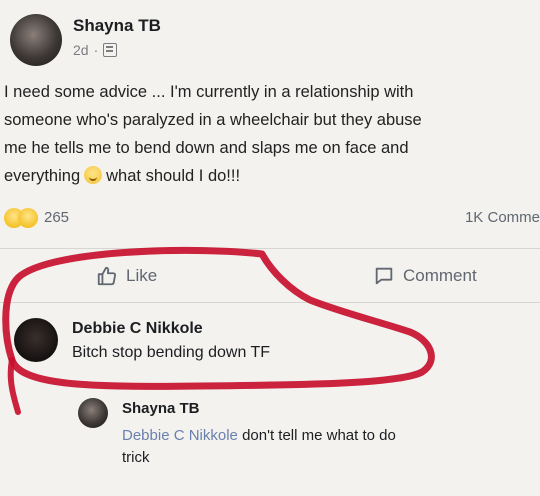  I want to click on like-button: Like, so click(126, 276).